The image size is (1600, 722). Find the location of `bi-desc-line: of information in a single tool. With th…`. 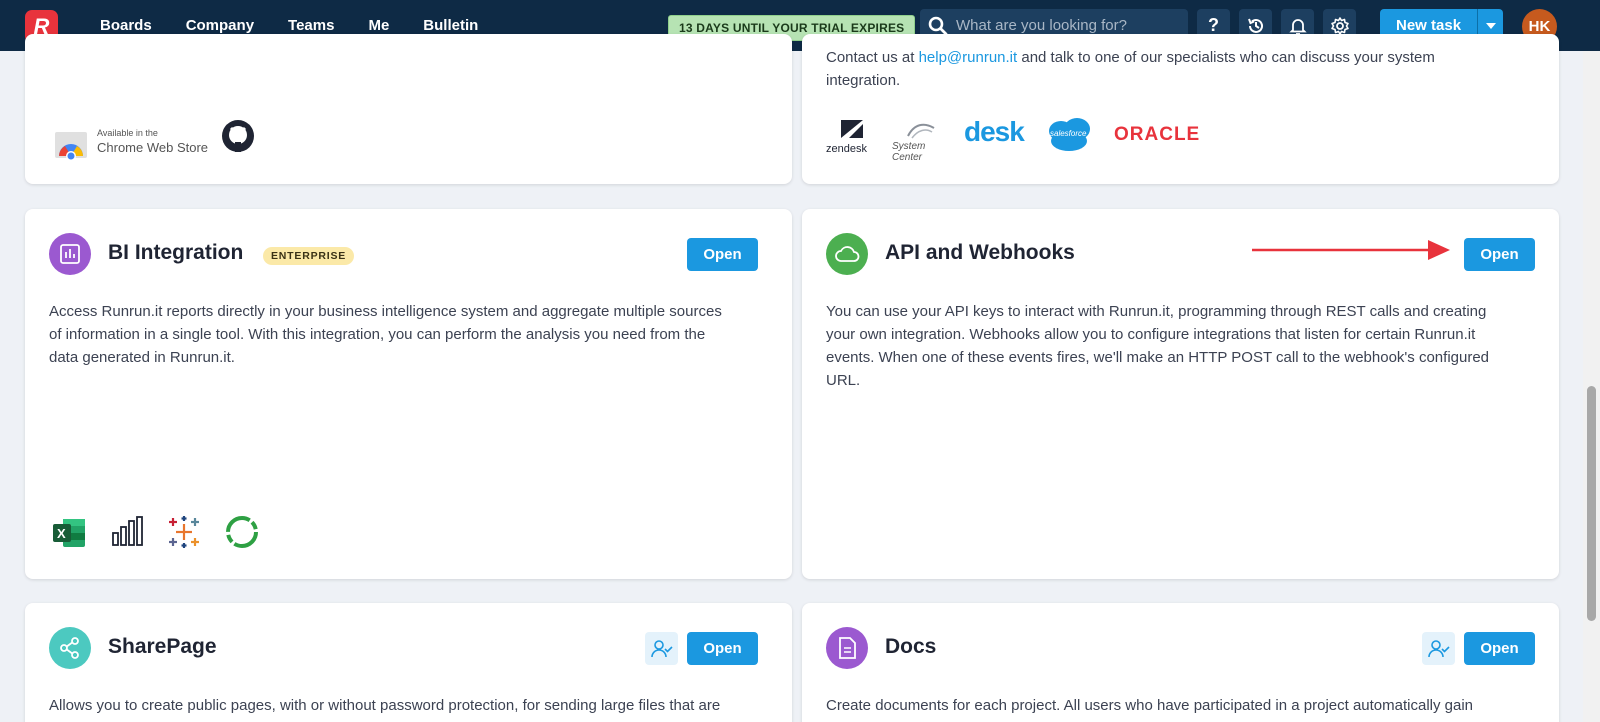

bi-desc-line: of information in a single tool. With th… is located at coordinates (377, 334).